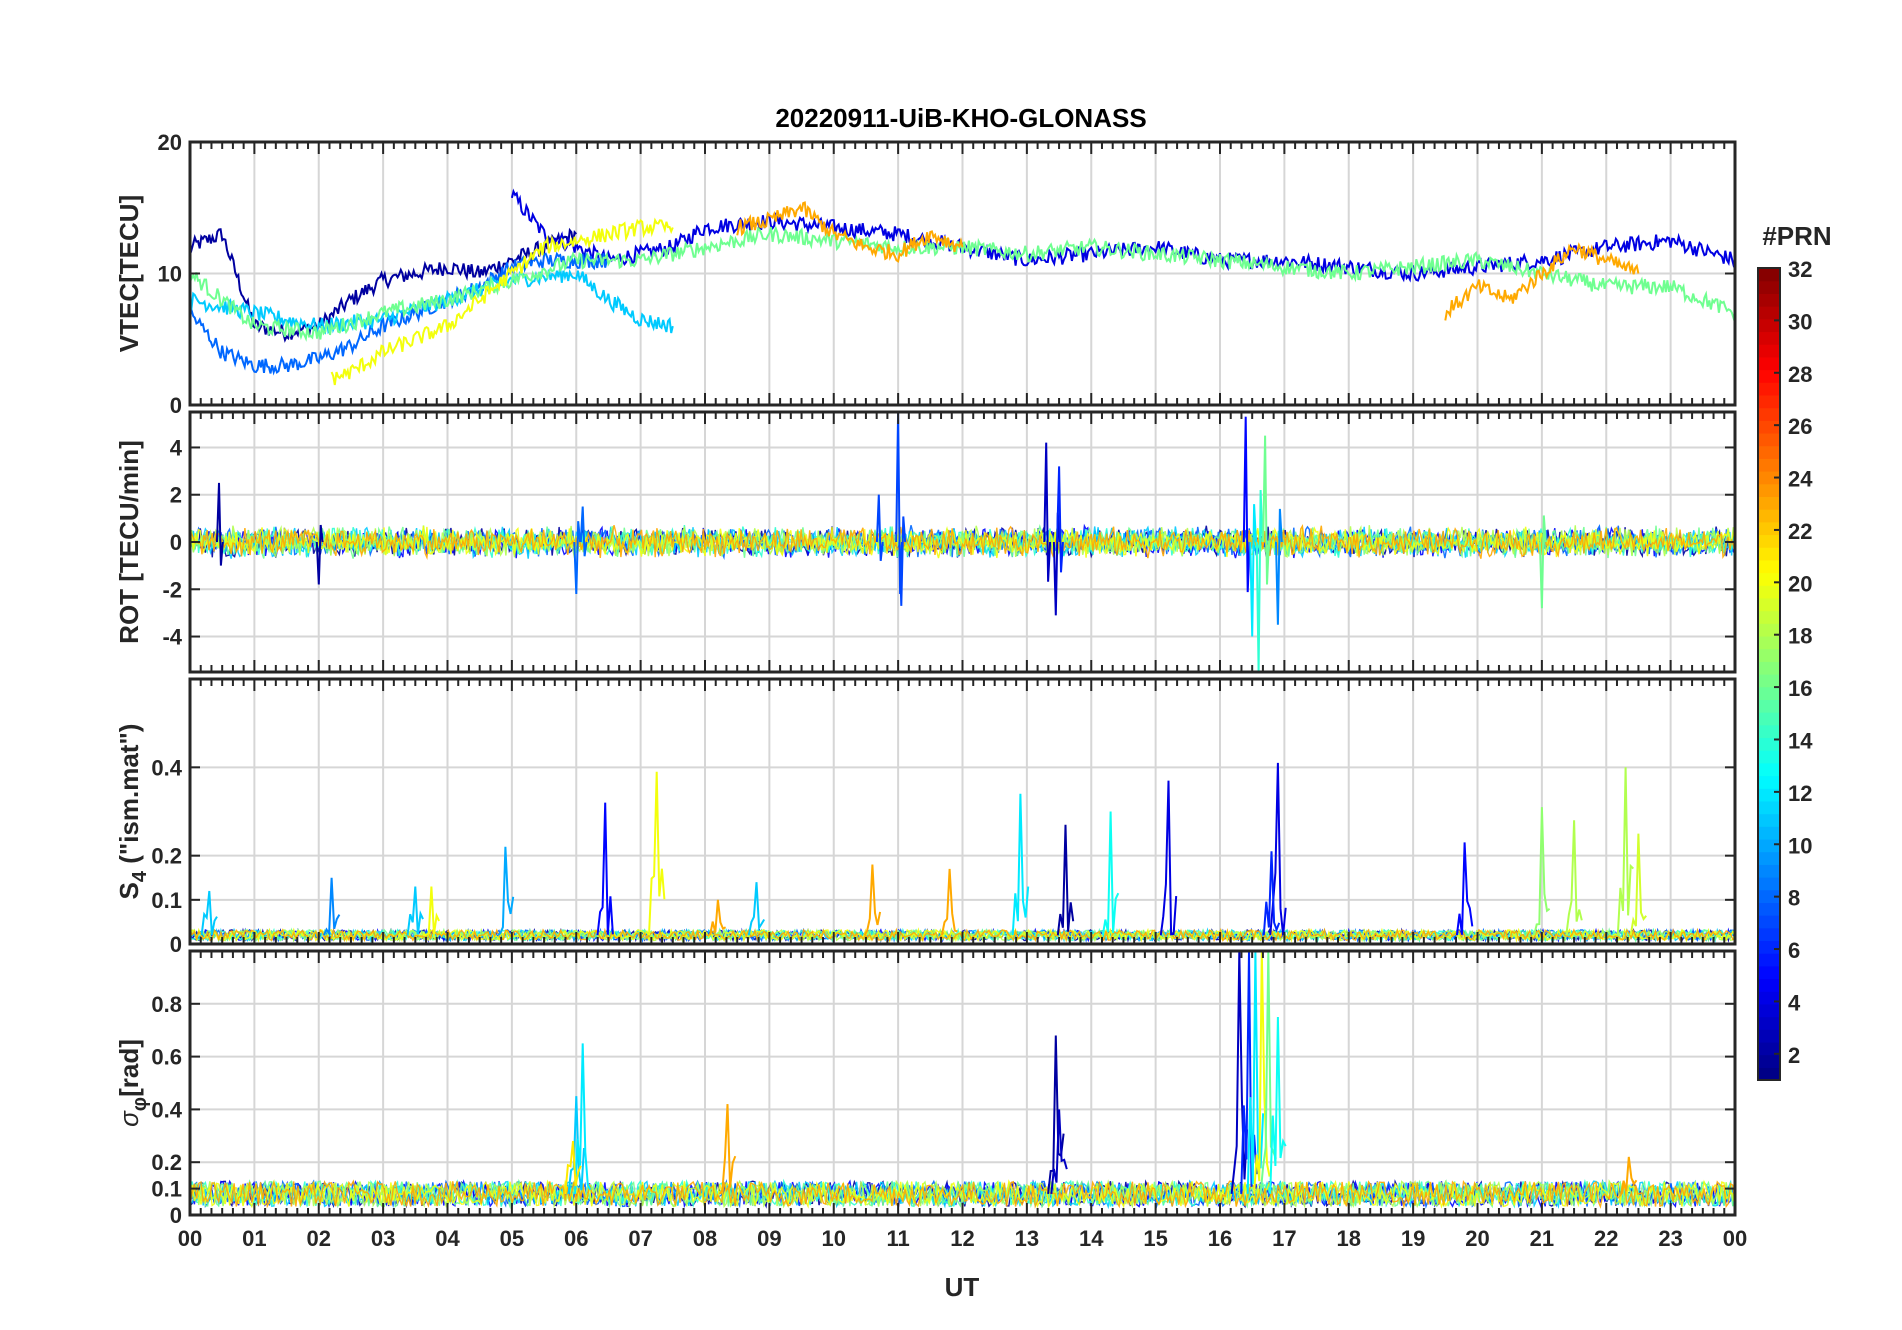  Describe the element at coordinates (576, 1238) in the screenshot. I see `x-tick-label: 06` at that location.